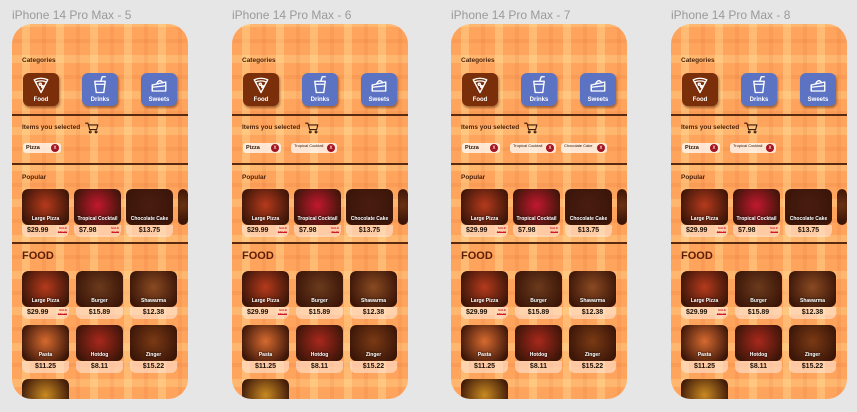 Image resolution: width=857 pixels, height=412 pixels. What do you see at coordinates (592, 355) in the screenshot?
I see `food-name: Zinger` at bounding box center [592, 355].